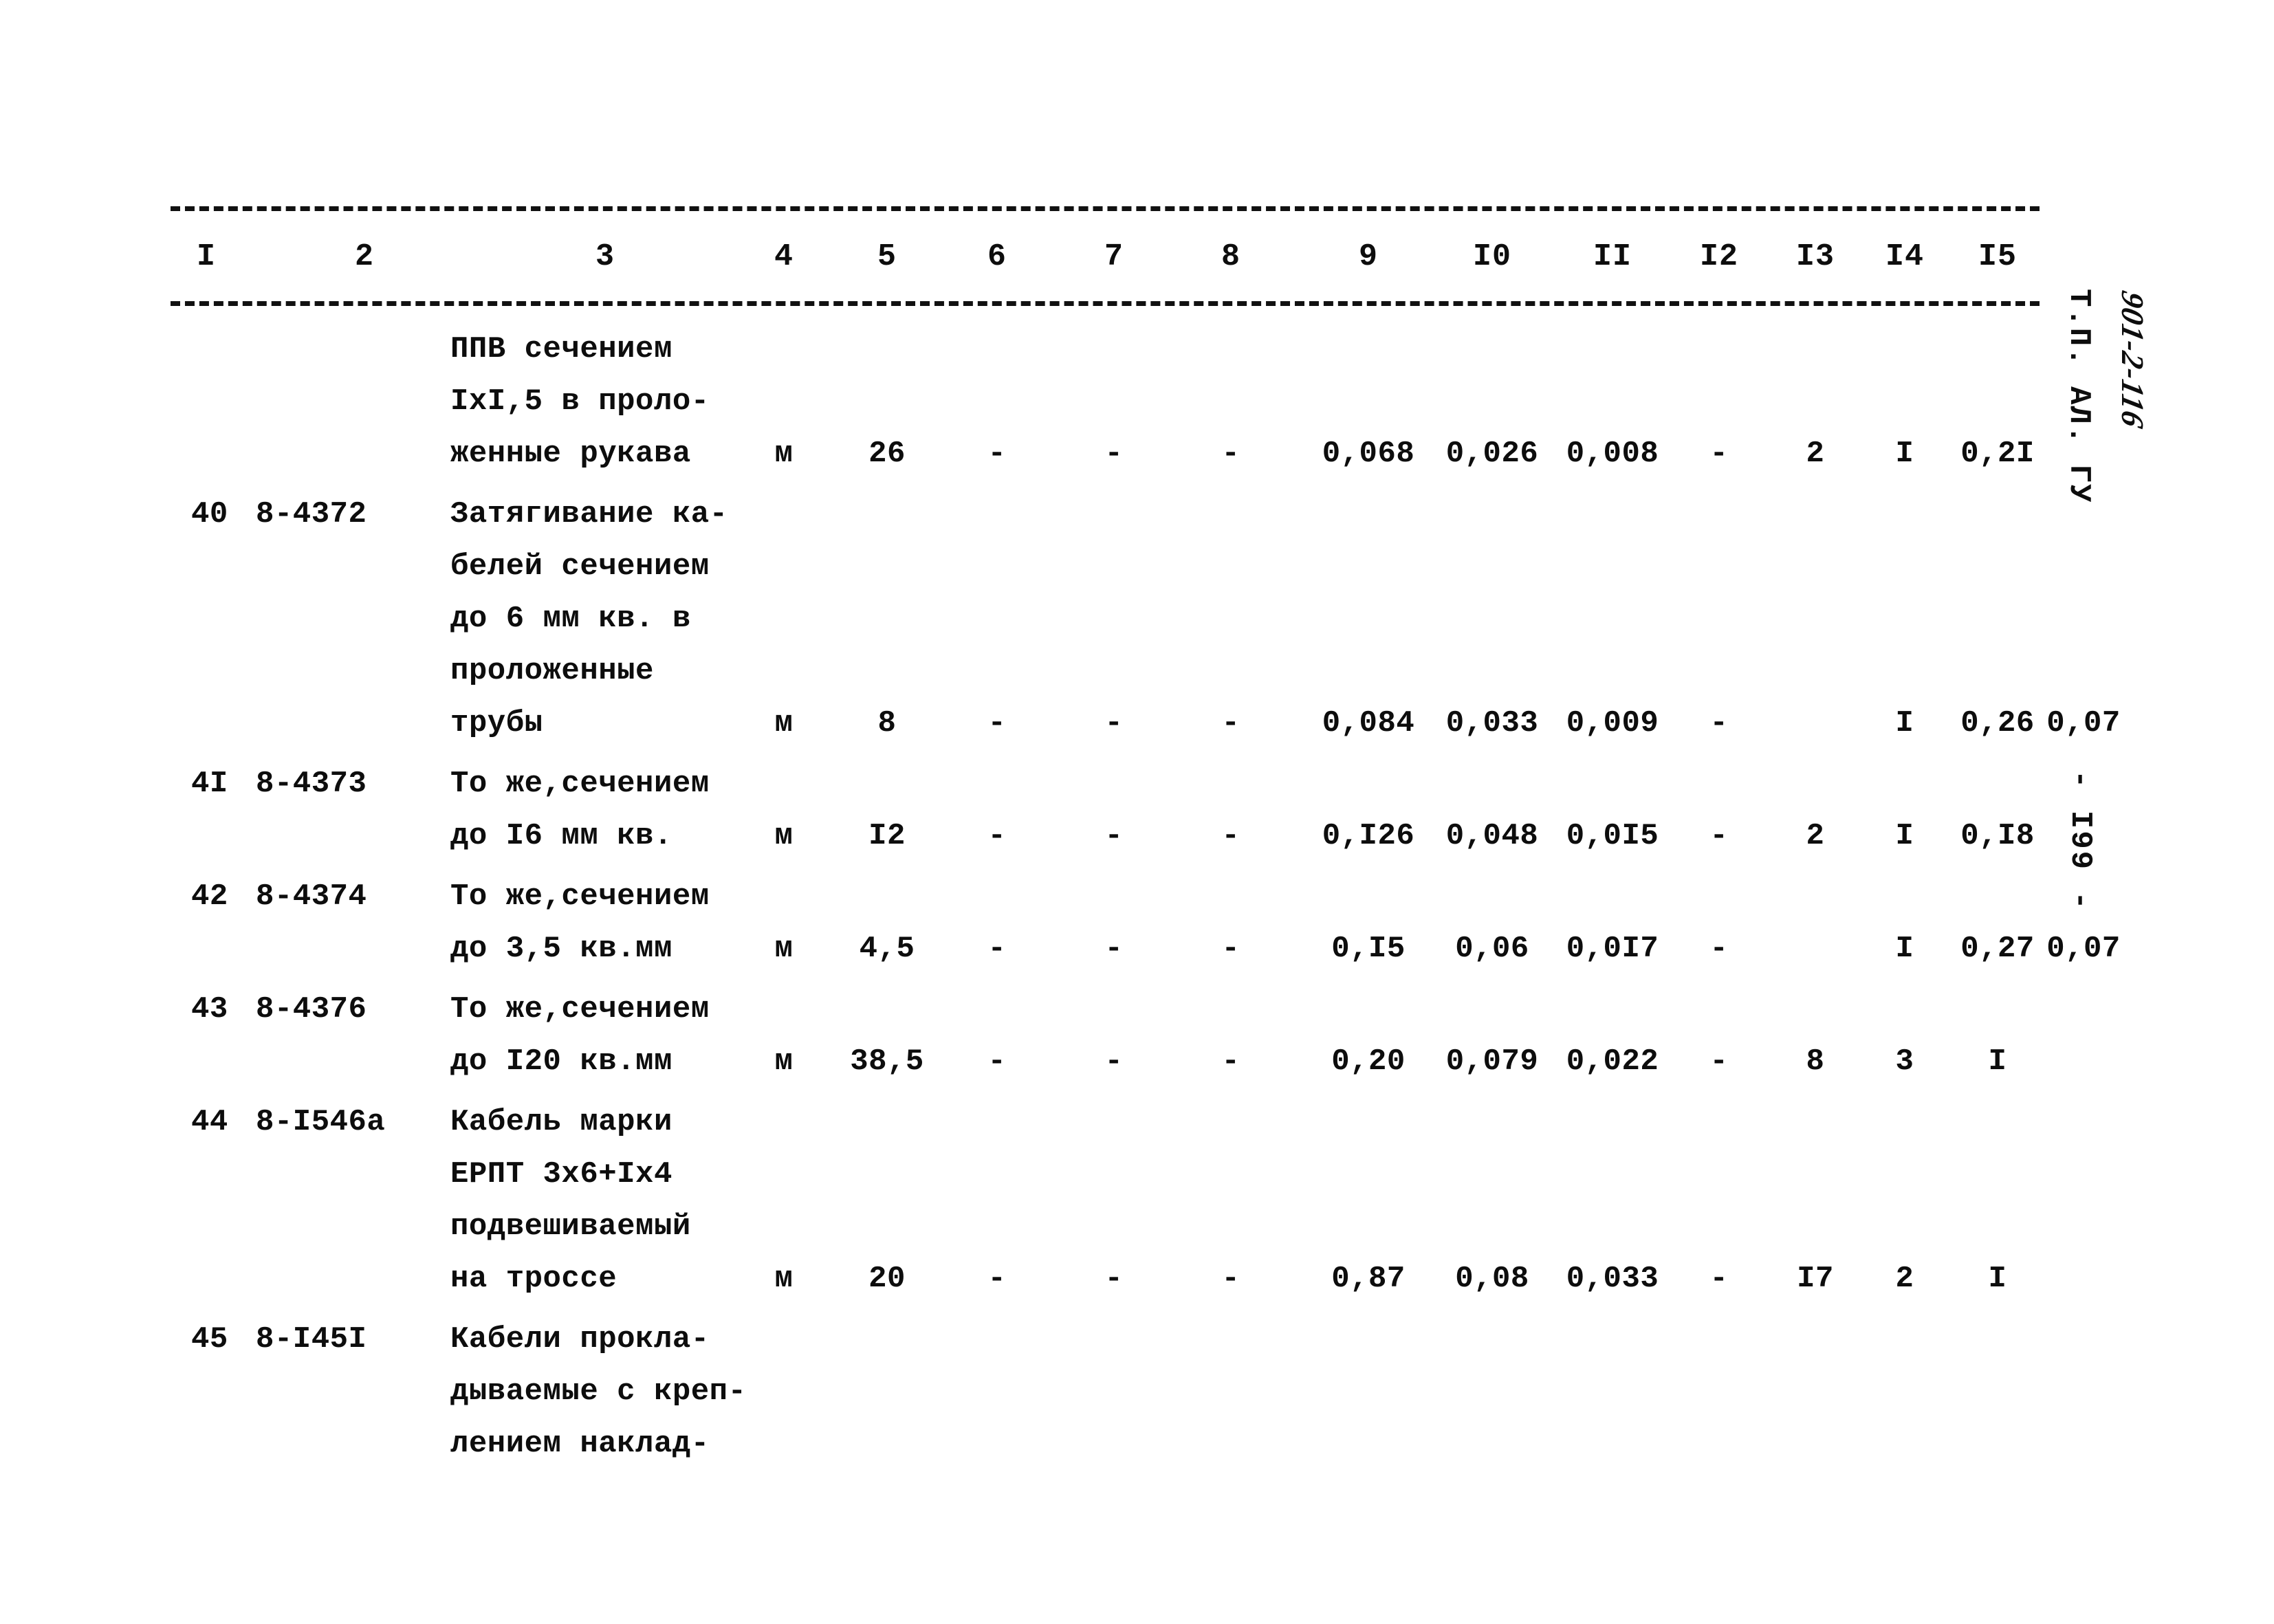  I want to click on table-row: 42 8-4374 То же,сечением, so click(1137, 896).